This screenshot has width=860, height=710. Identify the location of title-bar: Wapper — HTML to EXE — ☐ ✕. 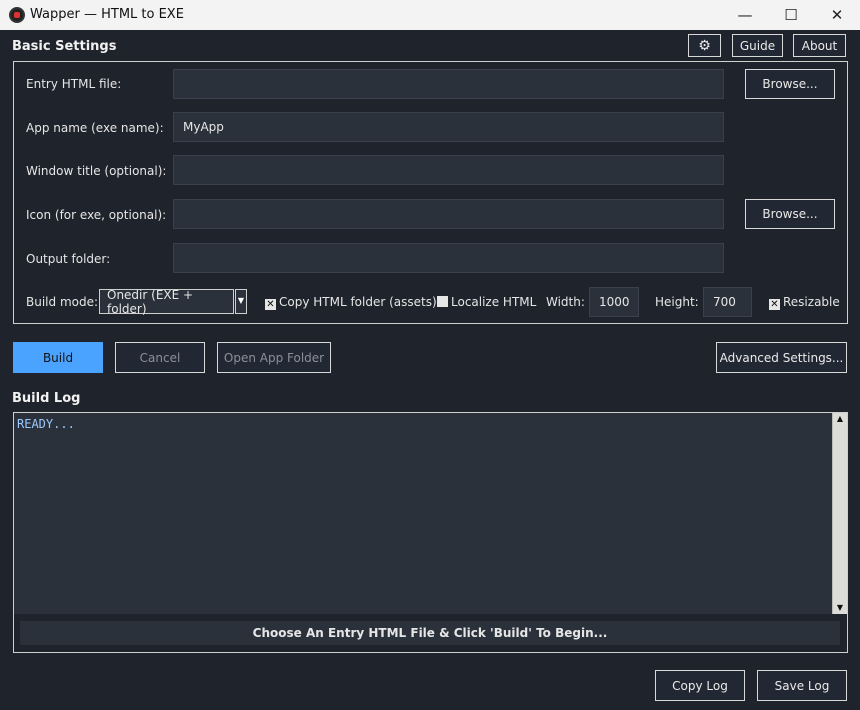
(430, 15).